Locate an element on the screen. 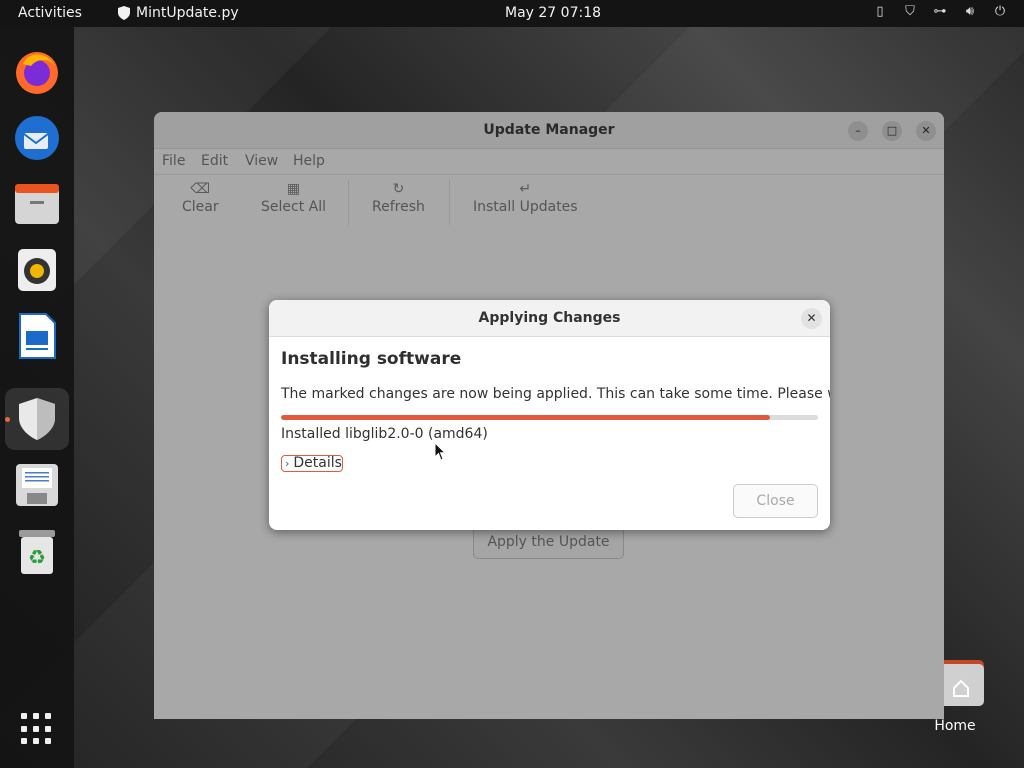 This screenshot has width=1024, height=768. chevron-right-icon: › is located at coordinates (287, 463).